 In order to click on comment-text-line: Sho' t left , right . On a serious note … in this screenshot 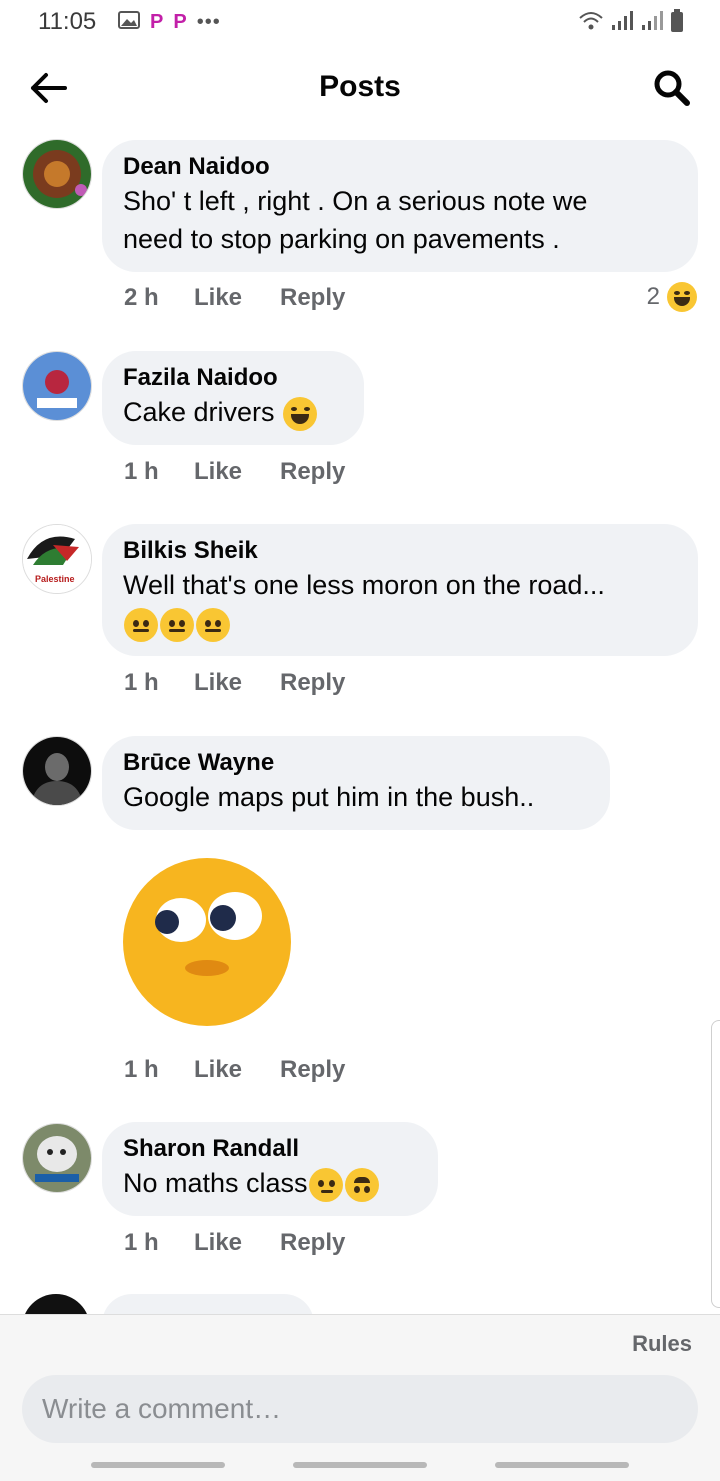, I will do `click(355, 201)`.